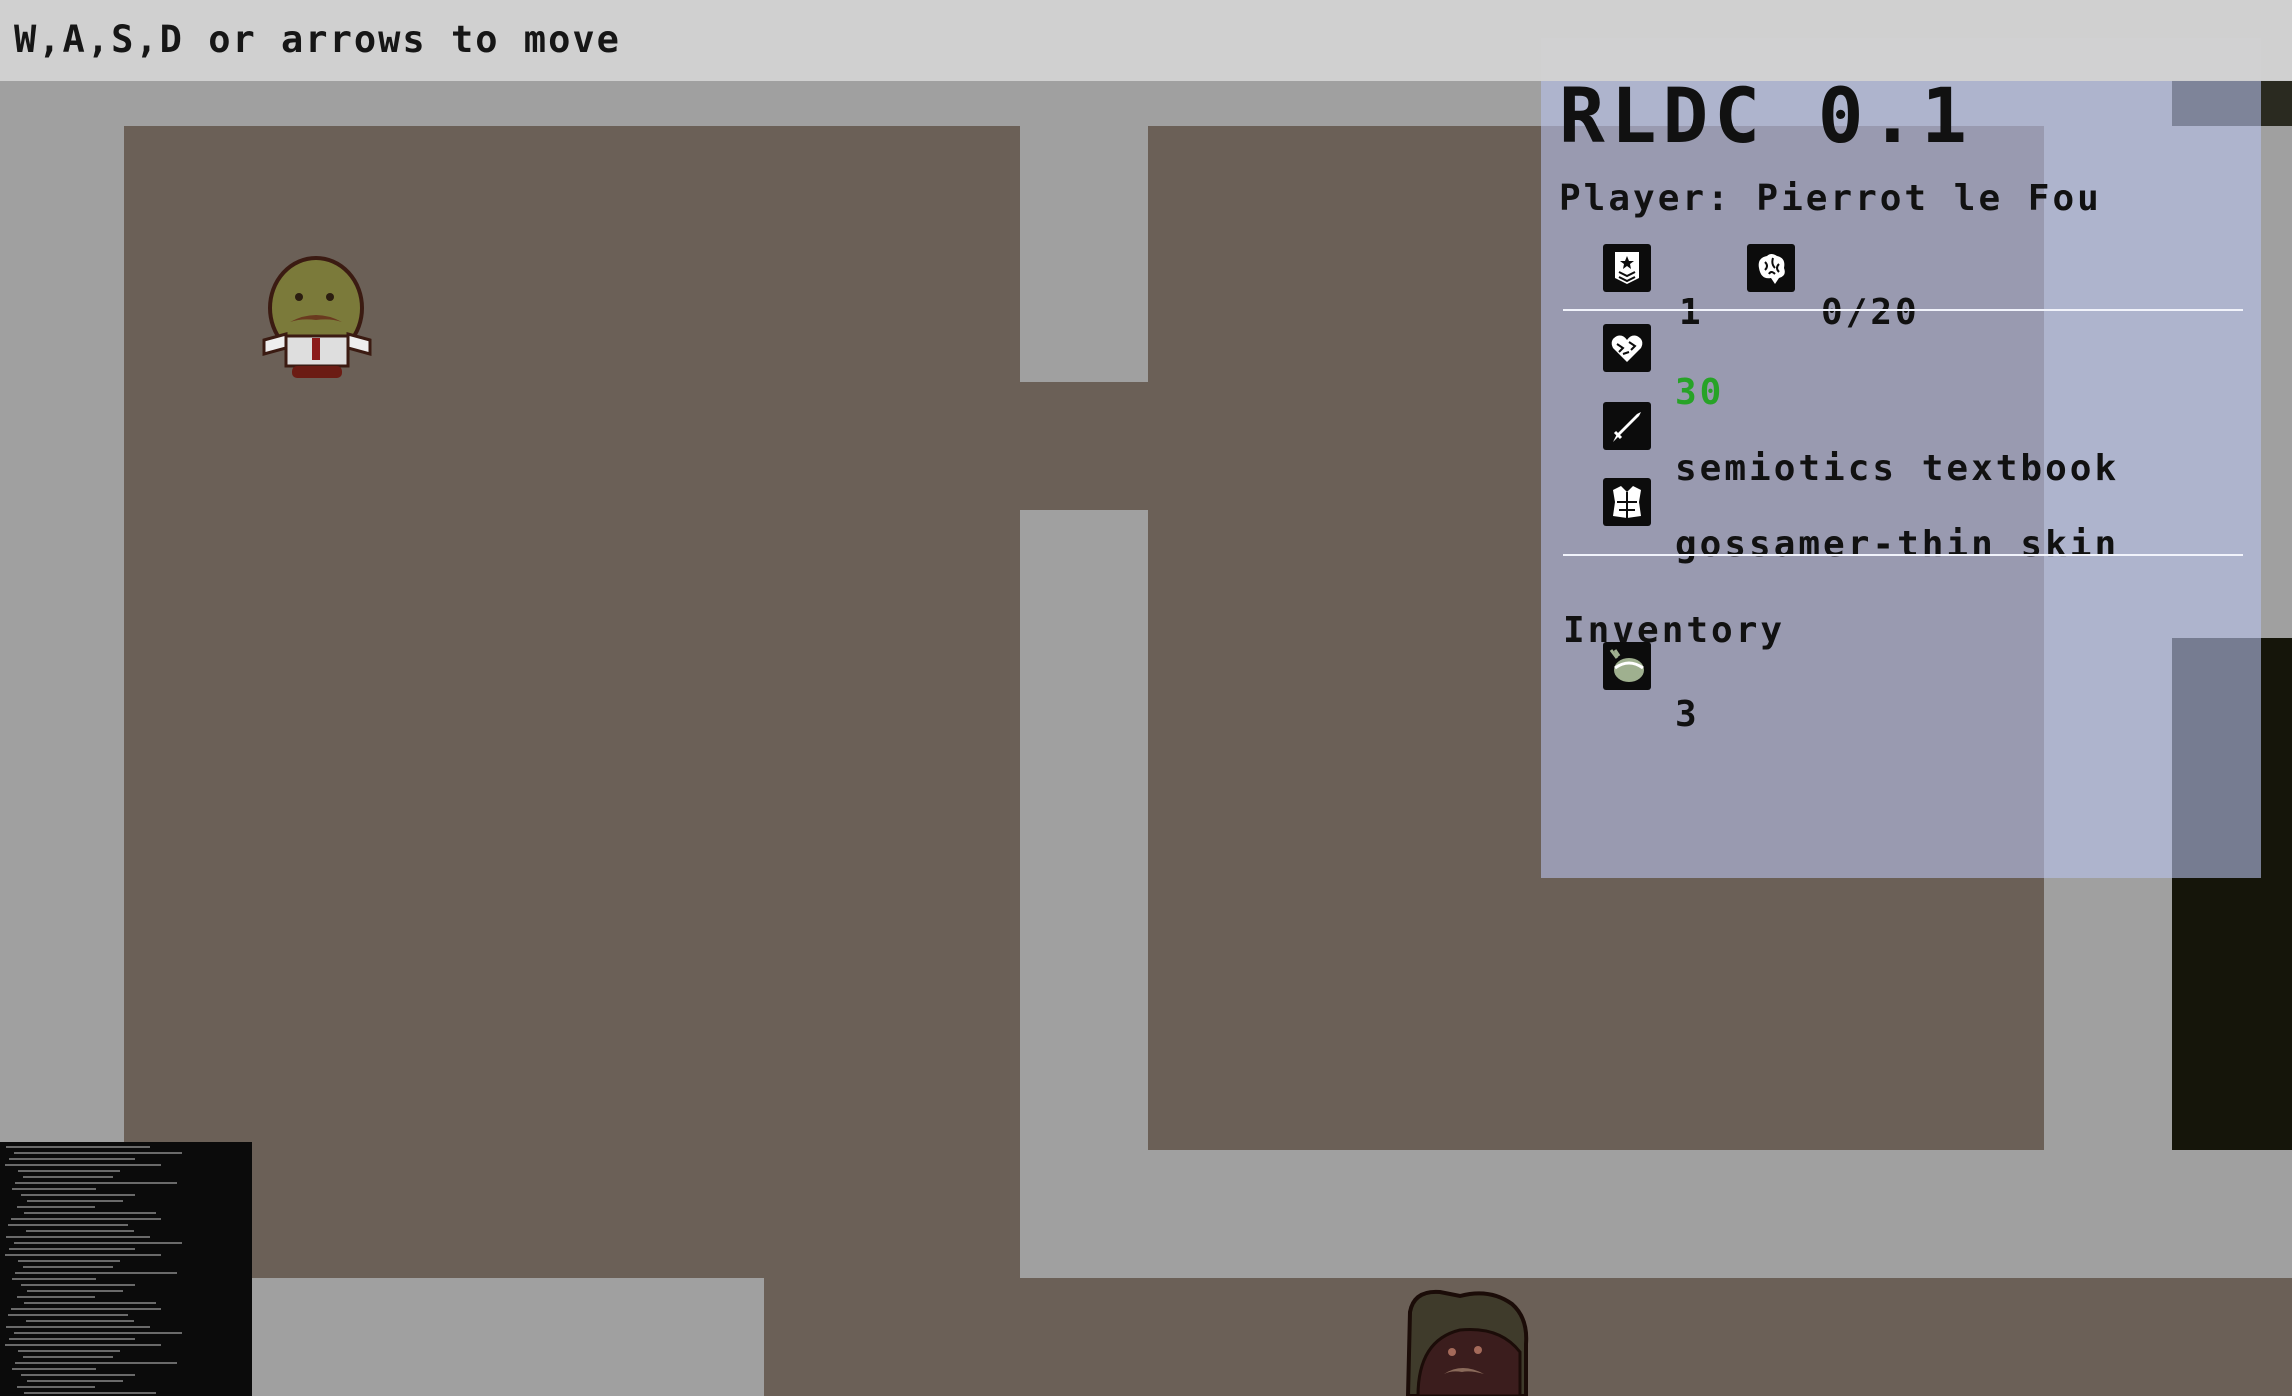 The width and height of the screenshot is (2292, 1396). Describe the element at coordinates (1627, 666) in the screenshot. I see `potion-icon` at that location.